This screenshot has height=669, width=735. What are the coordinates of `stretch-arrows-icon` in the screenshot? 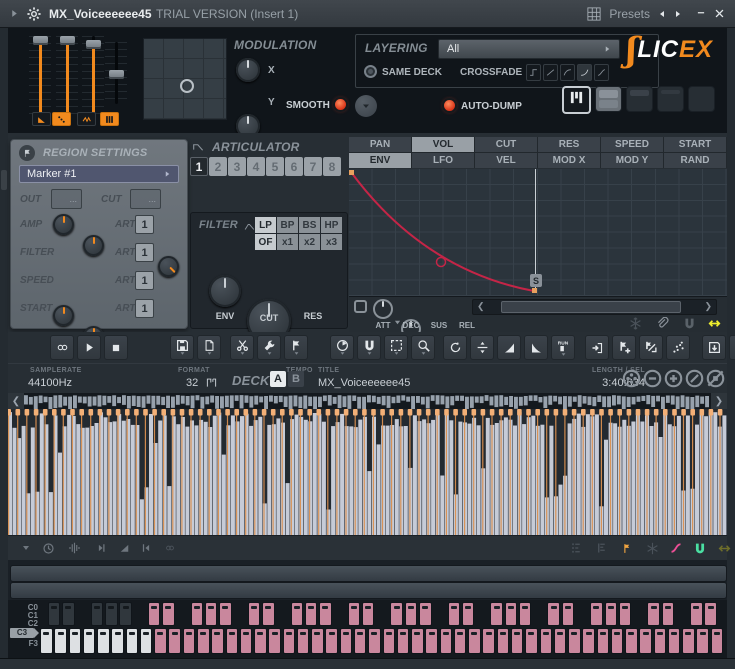 It's located at (714, 323).